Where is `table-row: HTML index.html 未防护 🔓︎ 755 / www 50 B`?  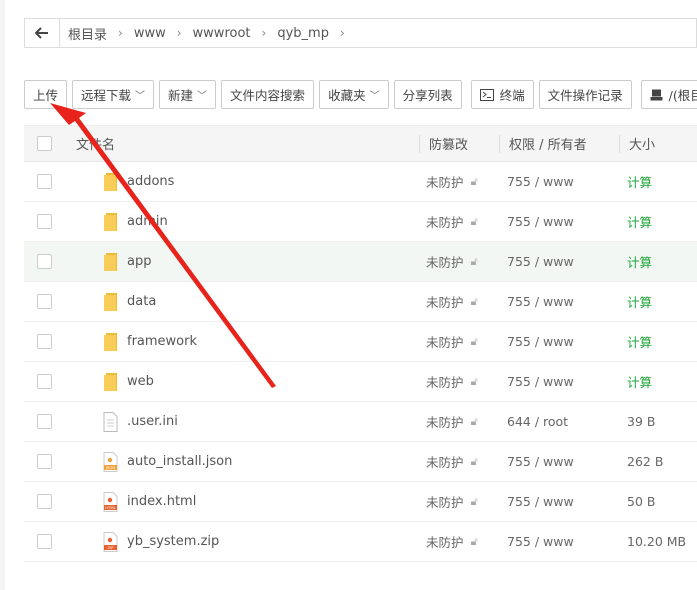
table-row: HTML index.html 未防护 🔓︎ 755 / www 50 B is located at coordinates (360, 502).